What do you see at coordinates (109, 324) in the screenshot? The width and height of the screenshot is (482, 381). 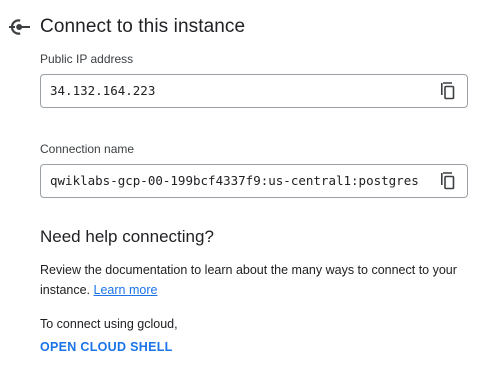 I see `gcloud-text: To connect using gcloud,` at bounding box center [109, 324].